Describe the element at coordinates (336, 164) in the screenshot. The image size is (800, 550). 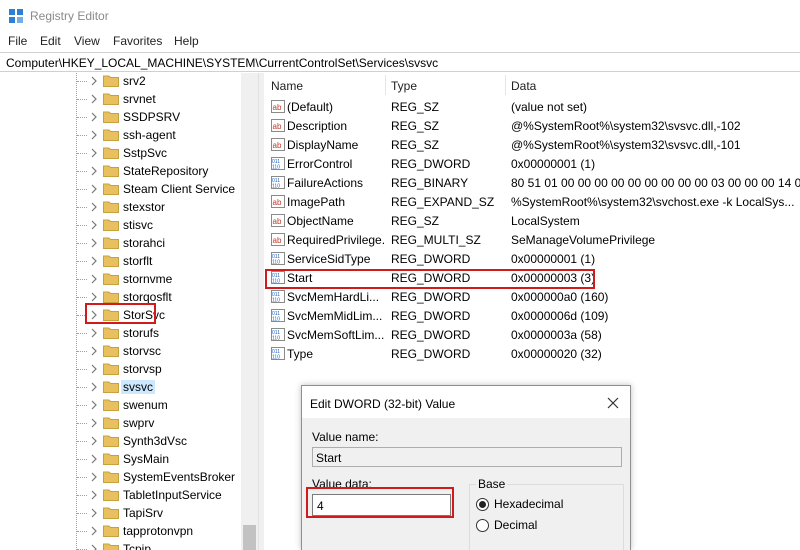
I see `value-name: ErrorControl` at that location.